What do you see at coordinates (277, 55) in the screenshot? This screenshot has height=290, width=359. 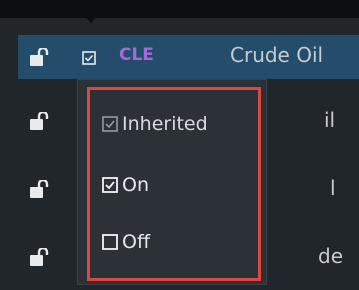 I see `row-description: Crude Oil` at bounding box center [277, 55].